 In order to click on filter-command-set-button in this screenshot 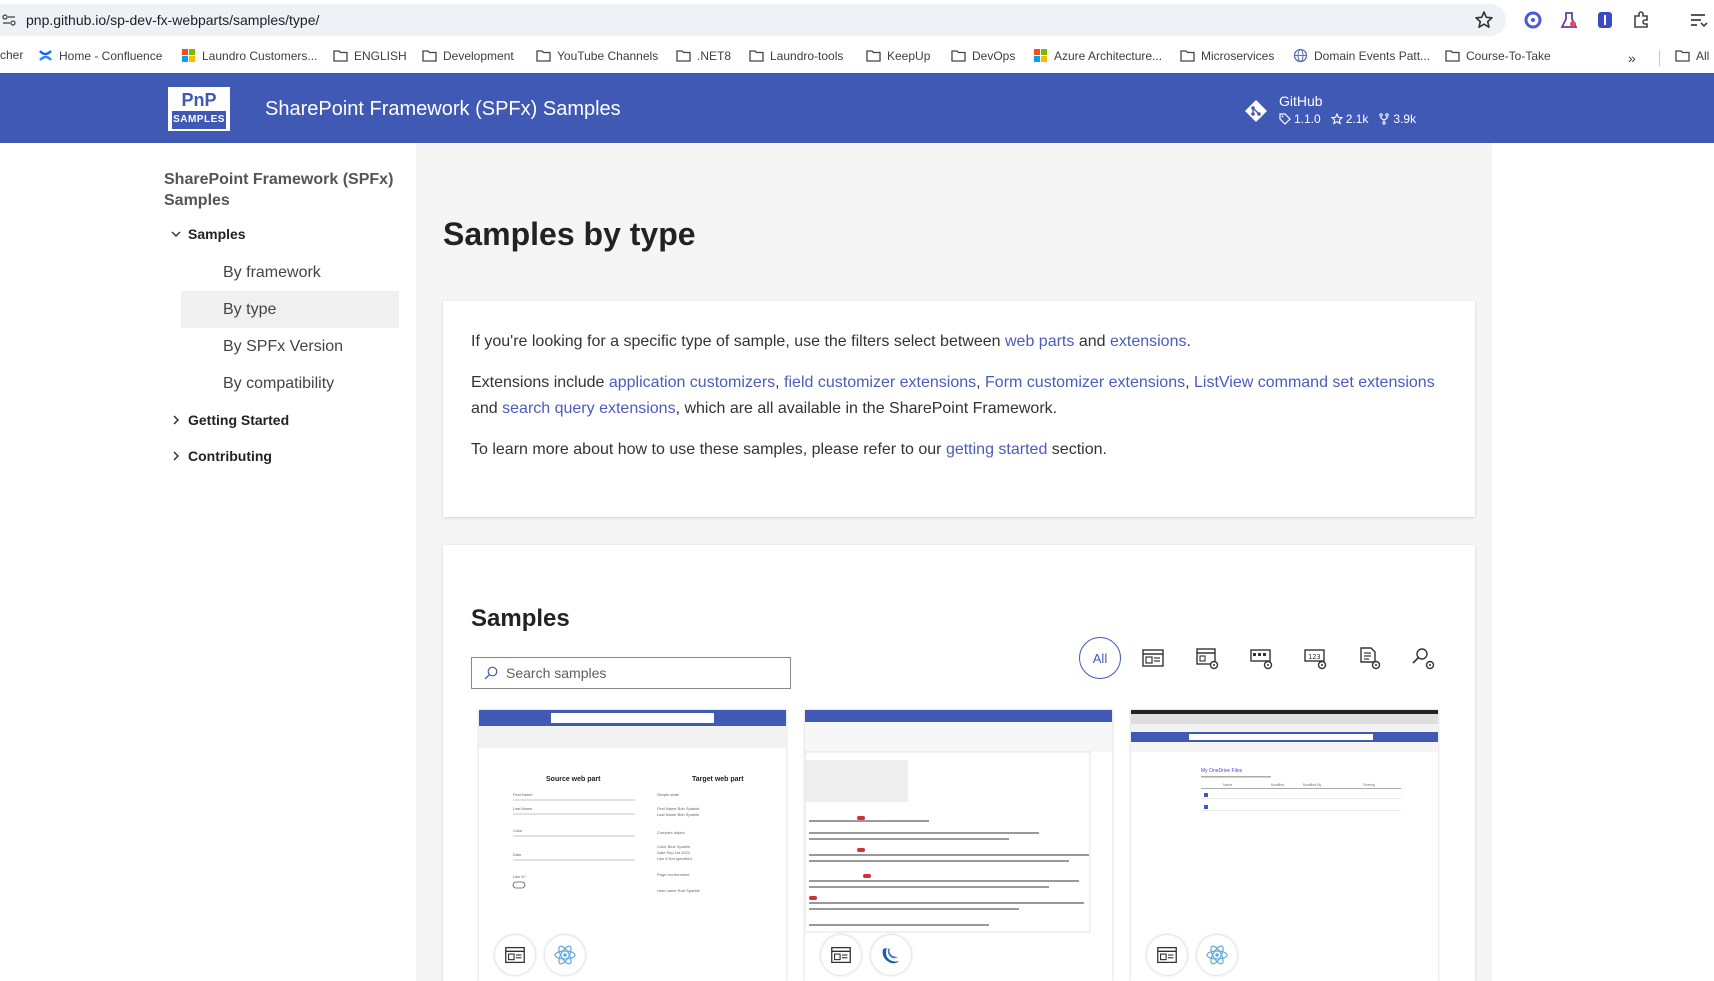, I will do `click(1261, 658)`.